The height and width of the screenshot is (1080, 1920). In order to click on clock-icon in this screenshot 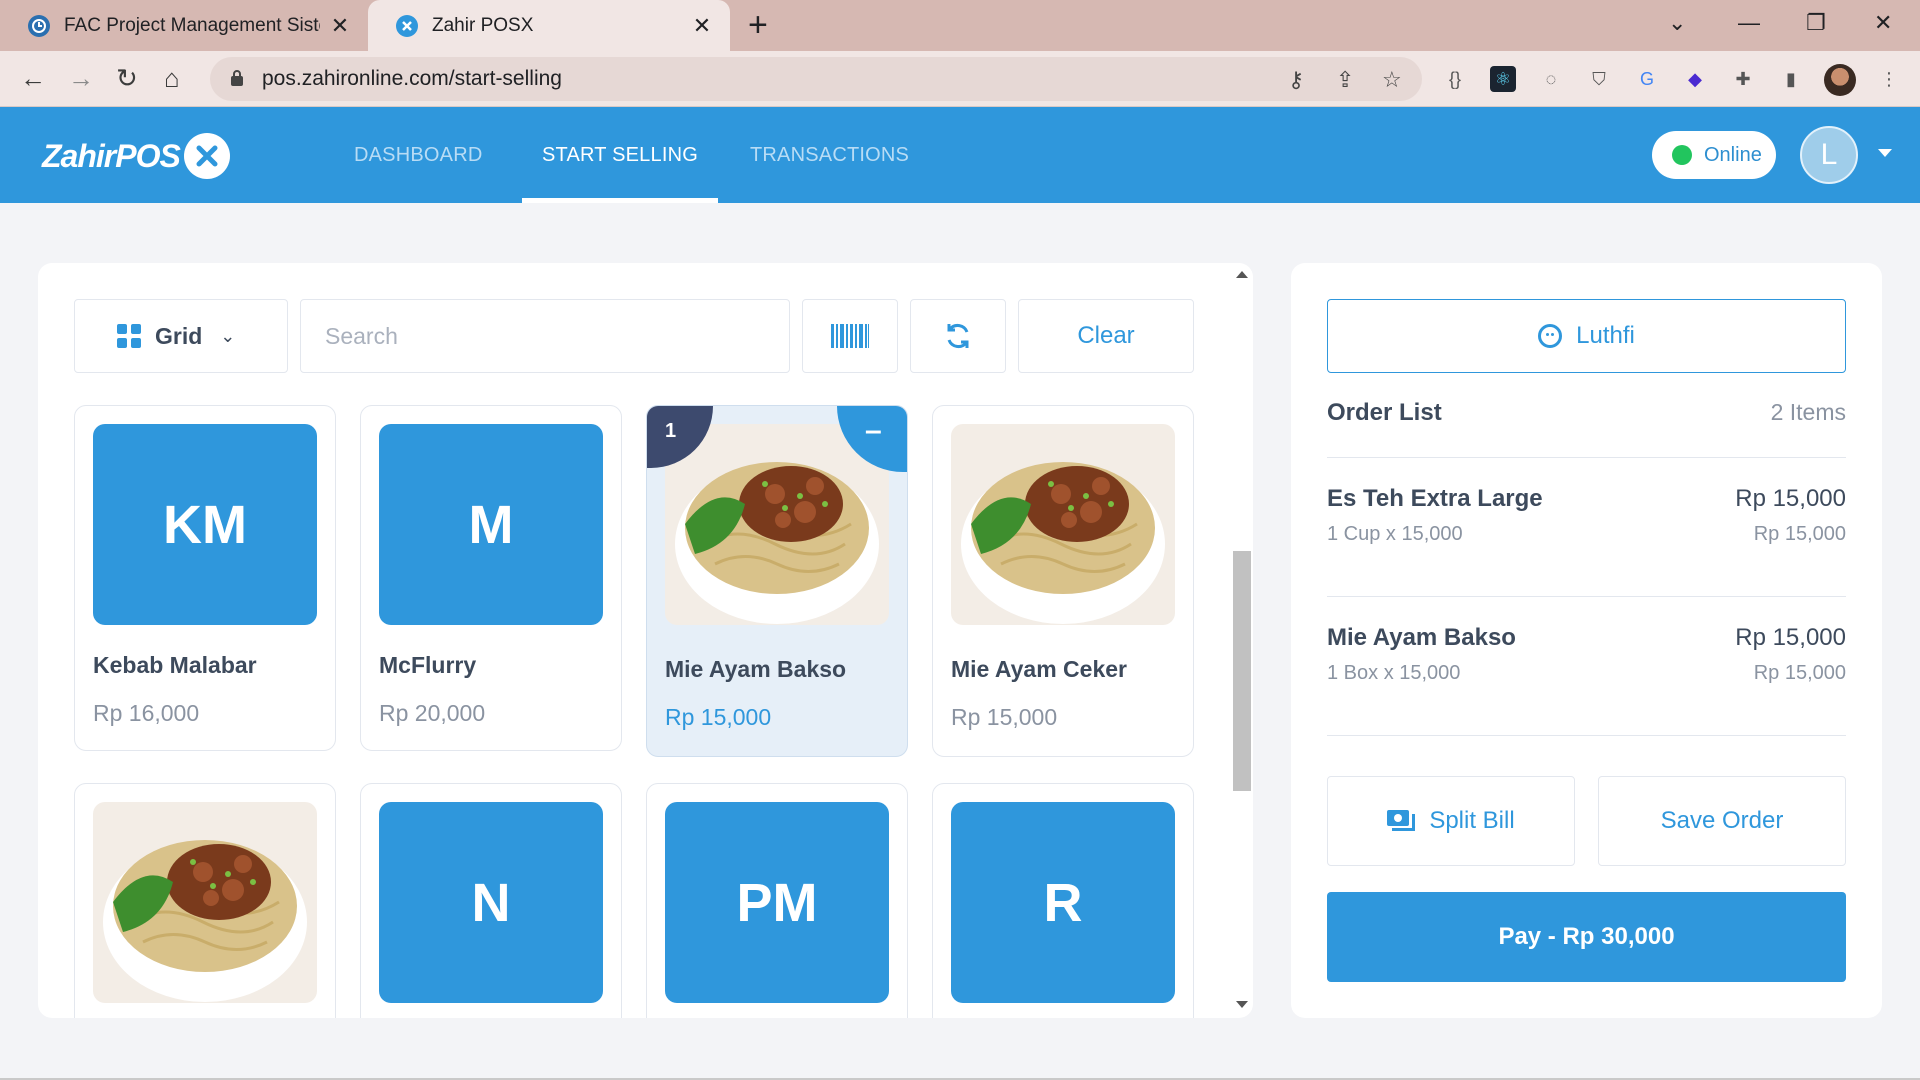, I will do `click(39, 25)`.